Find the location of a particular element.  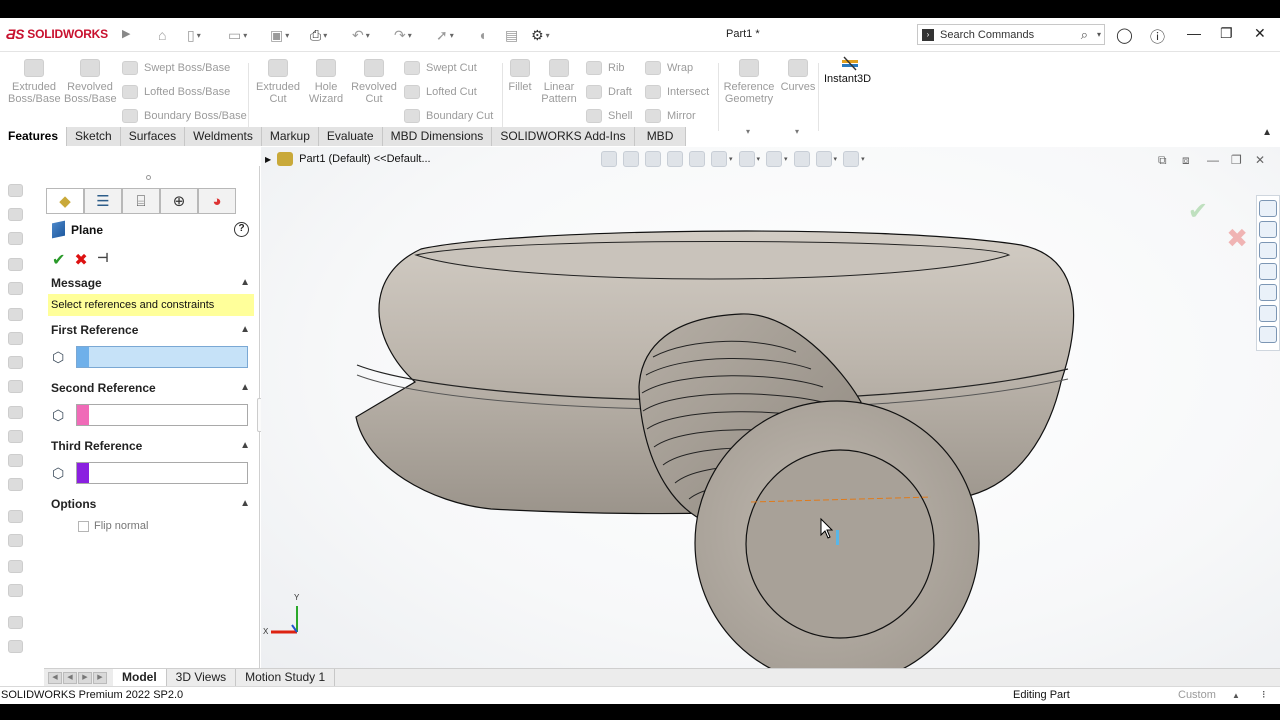

tab-motion-study-1: Motion Study 1 is located at coordinates (286, 677).